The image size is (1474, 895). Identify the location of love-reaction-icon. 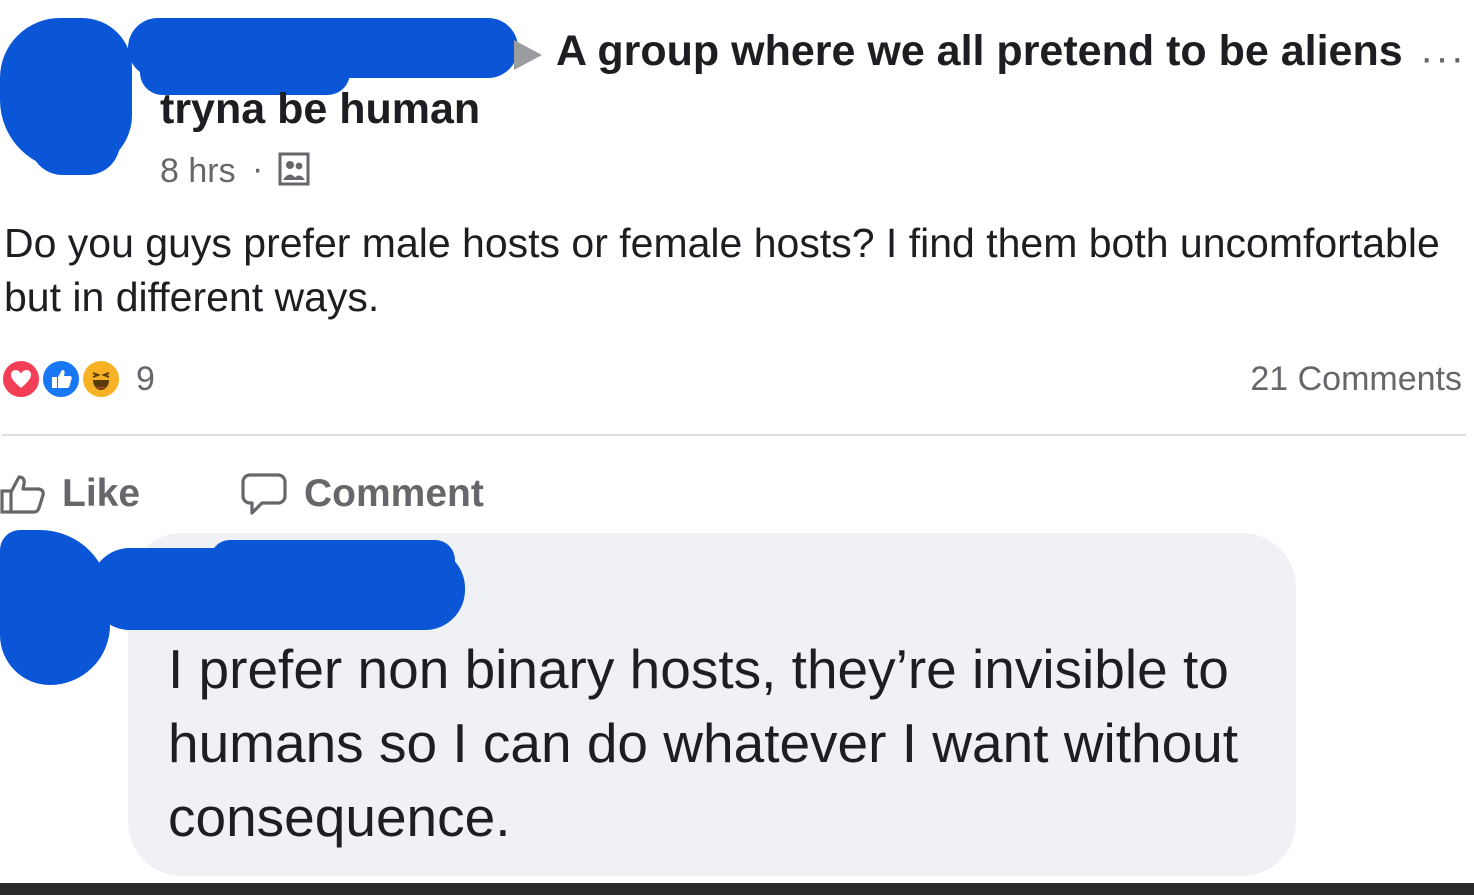
(21, 379).